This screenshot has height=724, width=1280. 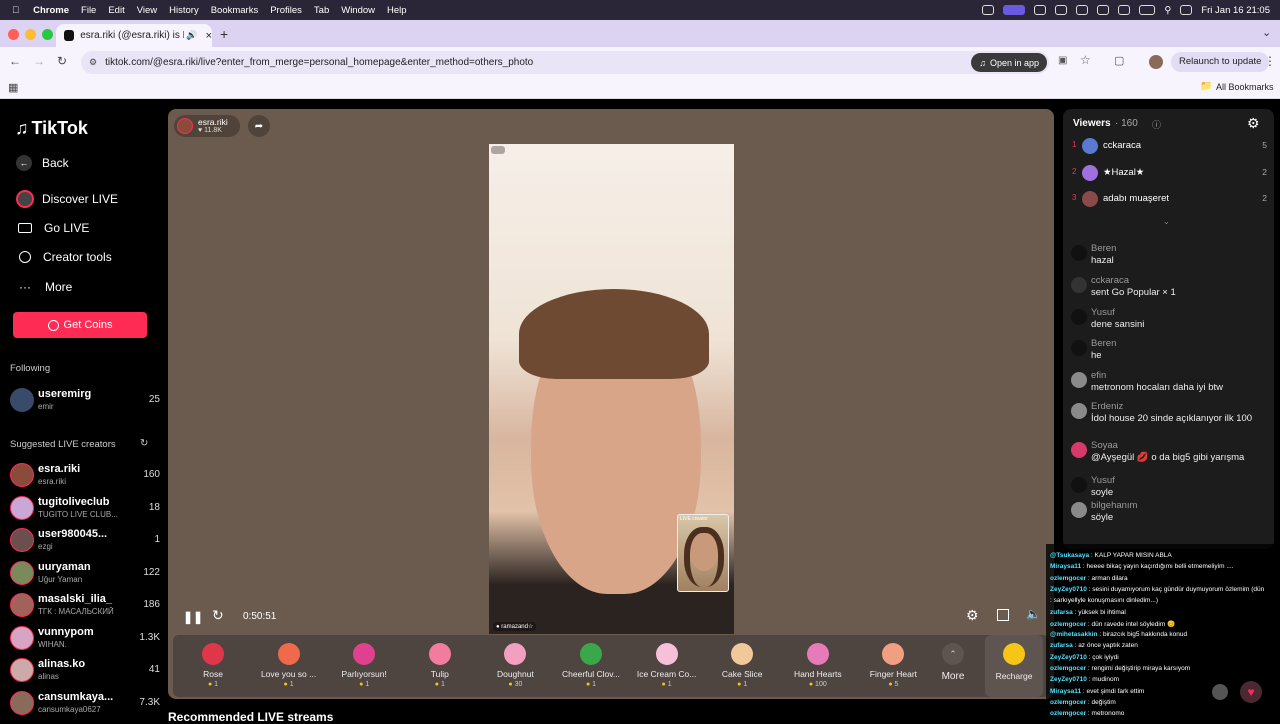 What do you see at coordinates (184, 10) in the screenshot?
I see `menu-history: History` at bounding box center [184, 10].